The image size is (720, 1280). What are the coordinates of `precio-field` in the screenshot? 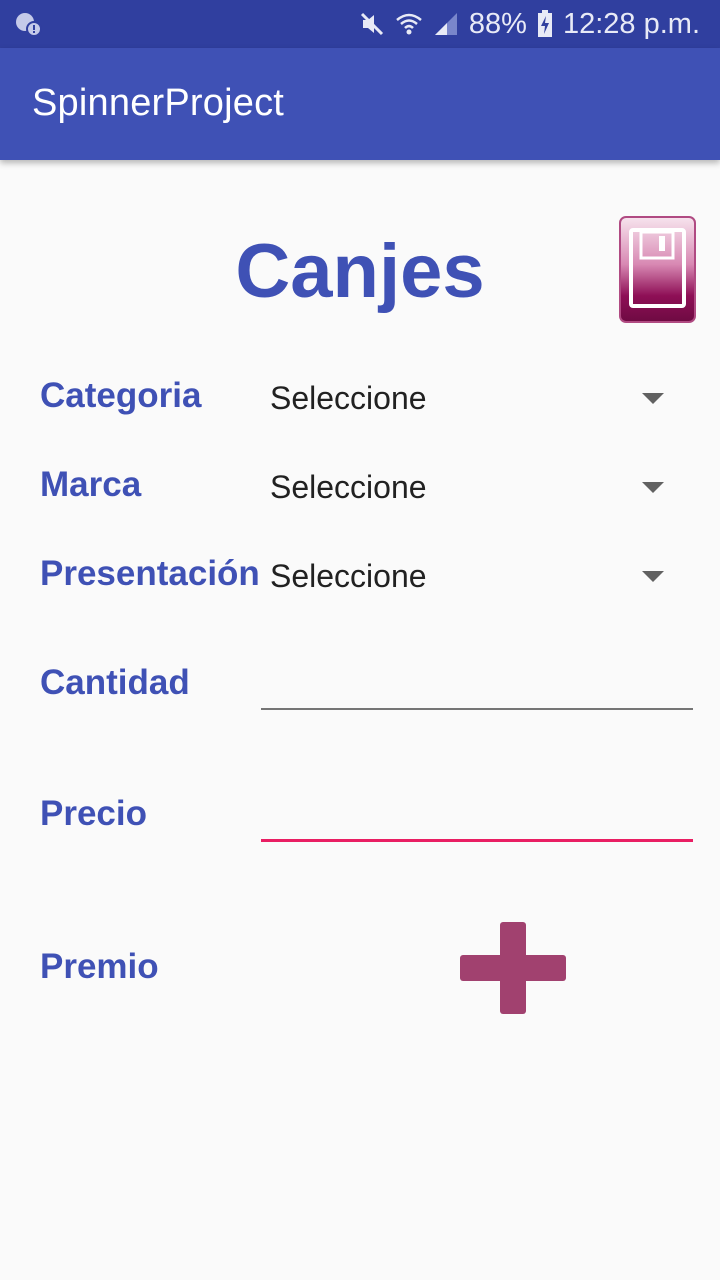 It's located at (477, 812).